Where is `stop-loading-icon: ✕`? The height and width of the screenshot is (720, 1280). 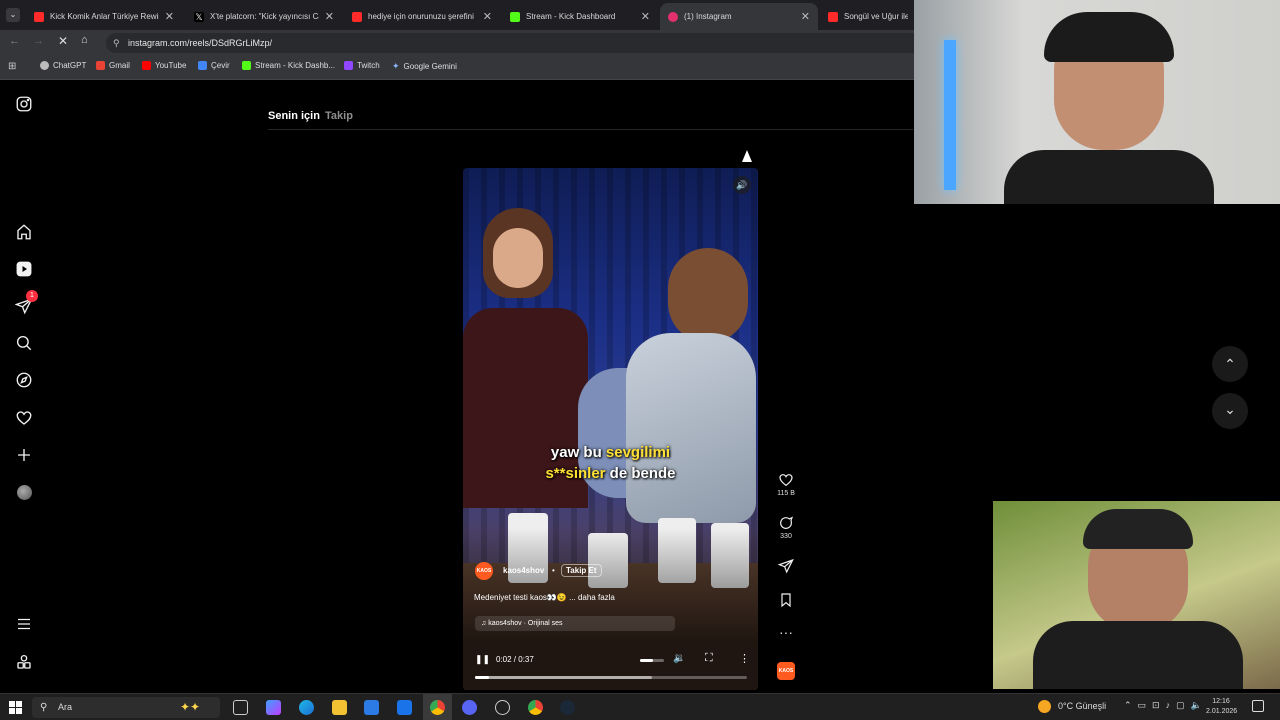 stop-loading-icon: ✕ is located at coordinates (63, 41).